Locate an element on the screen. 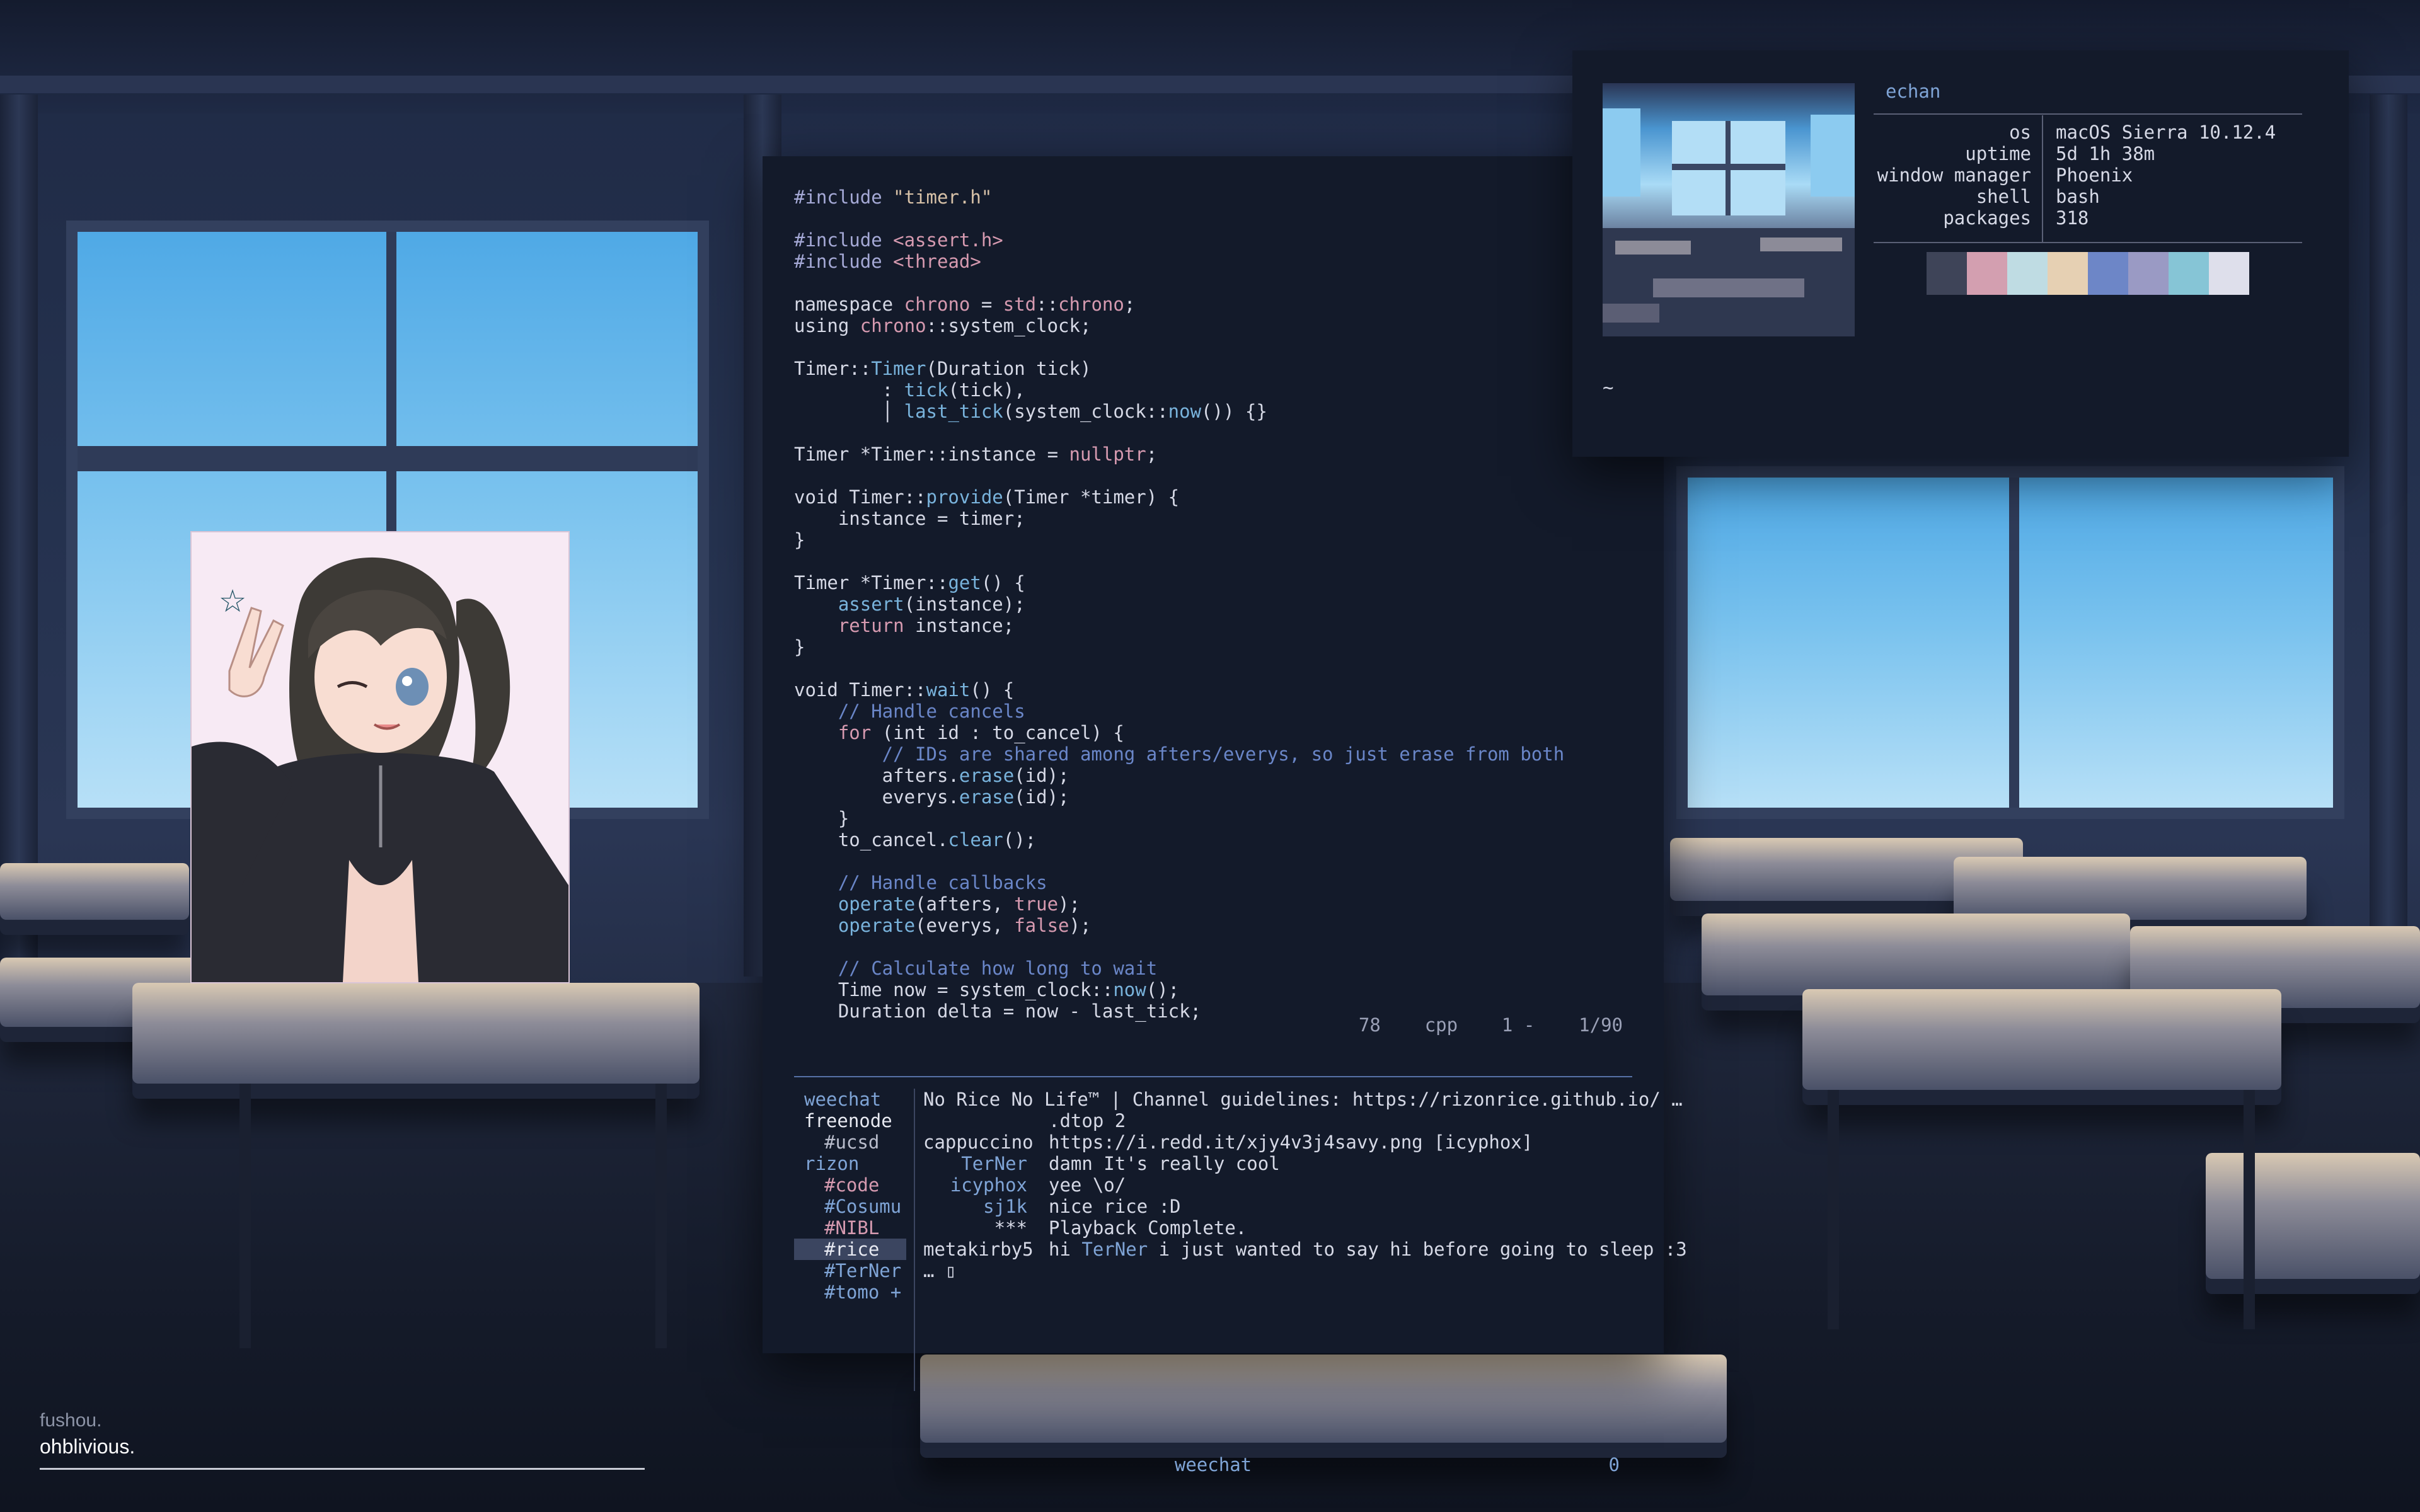 The width and height of the screenshot is (2420, 1512). buffer-item: #TerNer is located at coordinates (850, 1270).